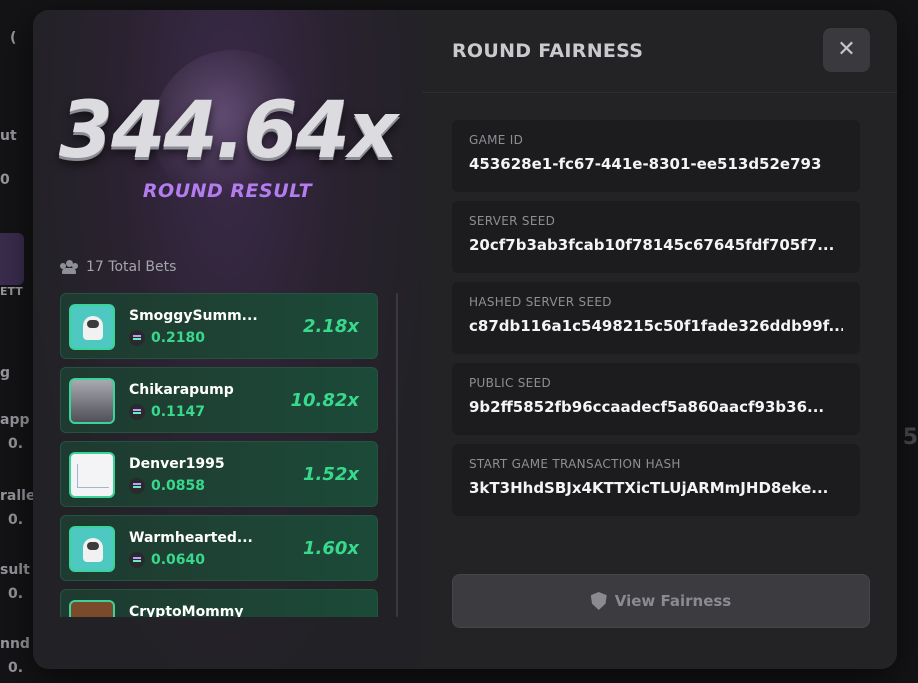 Image resolution: width=918 pixels, height=683 pixels. Describe the element at coordinates (598, 601) in the screenshot. I see `shield-icon` at that location.